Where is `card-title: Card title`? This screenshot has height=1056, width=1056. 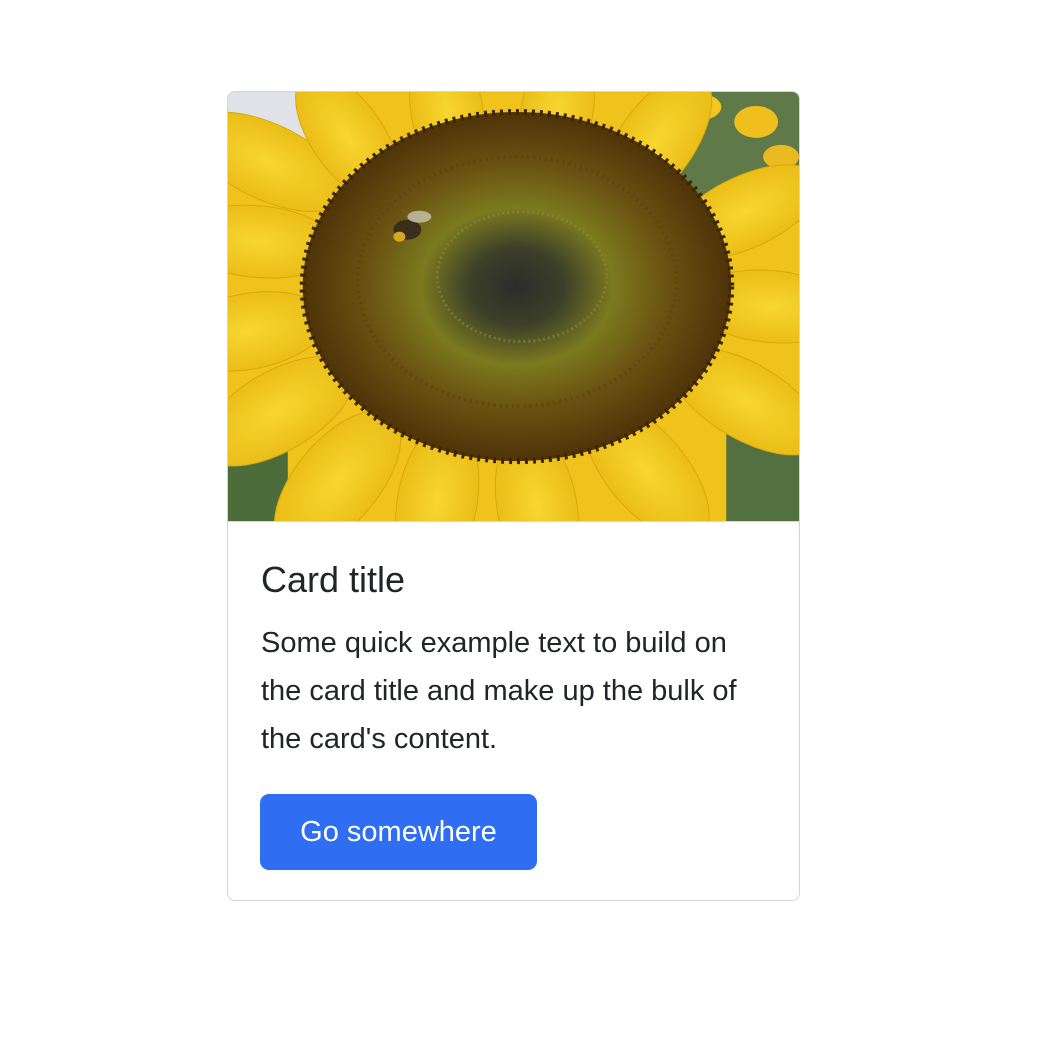
card-title: Card title is located at coordinates (333, 579).